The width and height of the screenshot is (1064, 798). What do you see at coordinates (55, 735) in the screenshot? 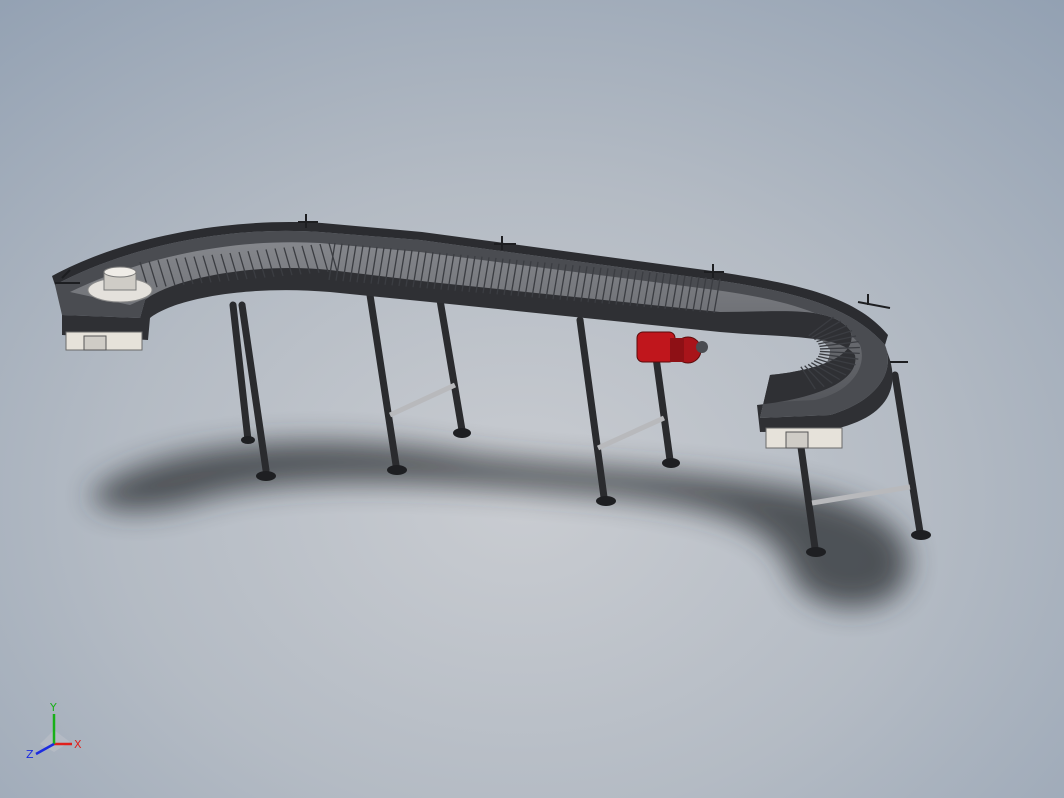
I see `view-orientation-triad: X Y Z` at bounding box center [55, 735].